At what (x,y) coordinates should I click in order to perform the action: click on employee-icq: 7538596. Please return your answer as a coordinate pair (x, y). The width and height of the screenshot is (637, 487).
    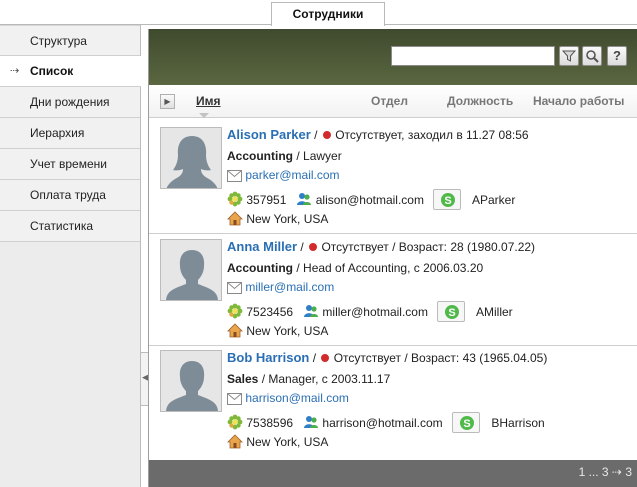
    Looking at the image, I should click on (270, 423).